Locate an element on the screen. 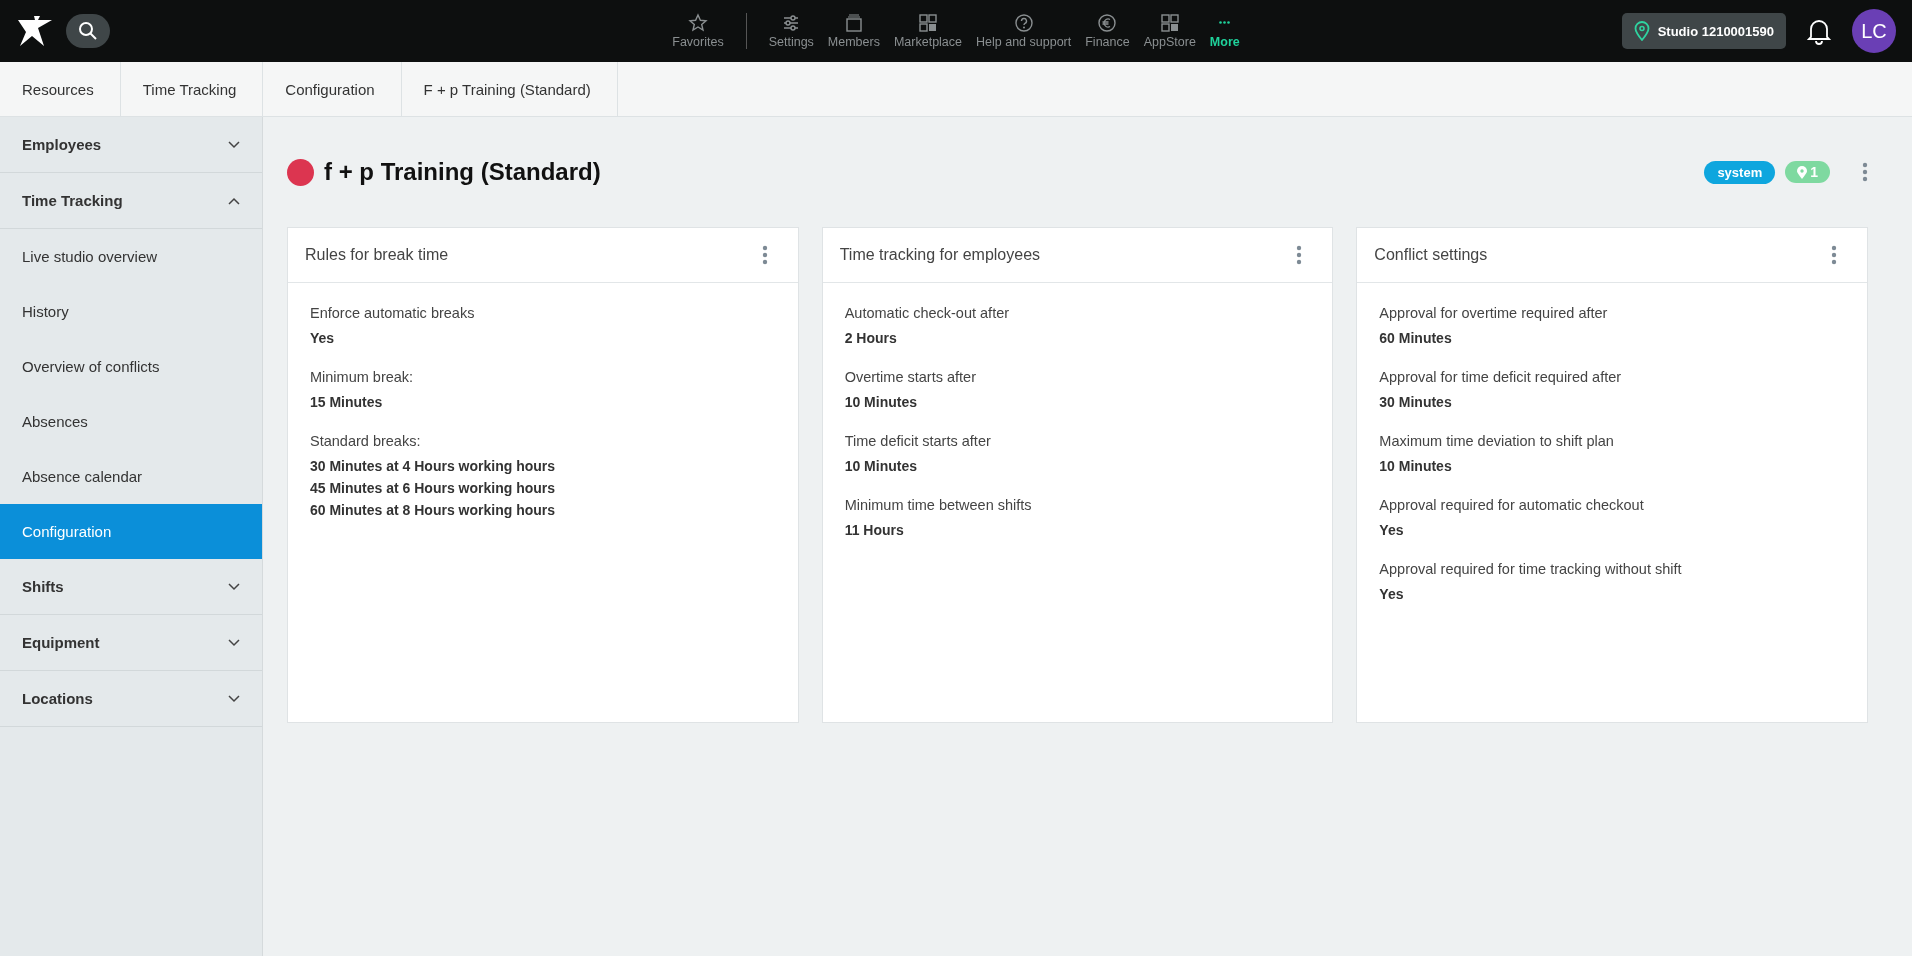 The height and width of the screenshot is (956, 1912). nav-item: AppStore is located at coordinates (1169, 31).